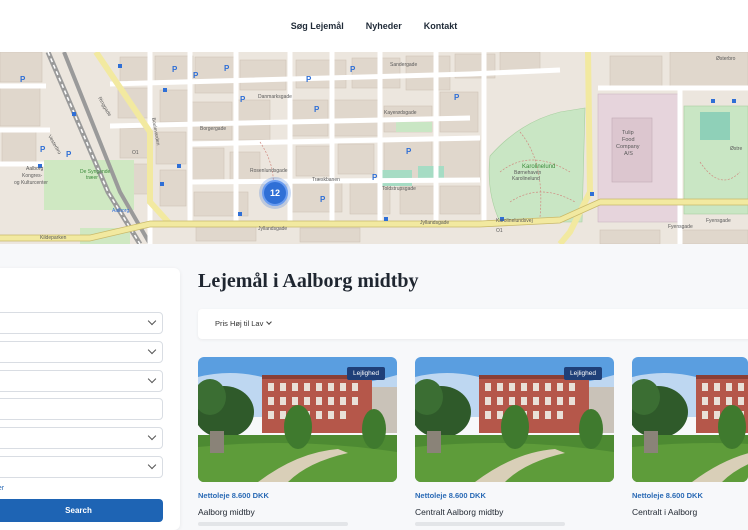 This screenshot has height=530, width=748. What do you see at coordinates (81, 409) in the screenshot?
I see `filter-input` at bounding box center [81, 409].